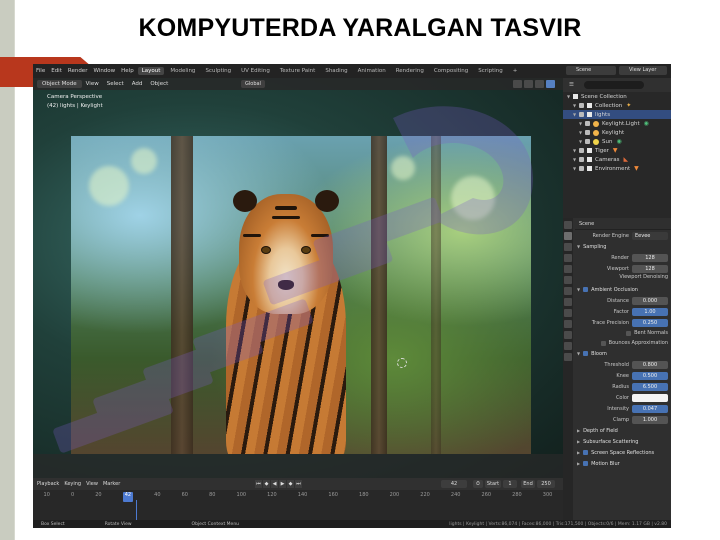 The image size is (720, 540). I want to click on motion-blur-enable-checkbox, so click(586, 463).